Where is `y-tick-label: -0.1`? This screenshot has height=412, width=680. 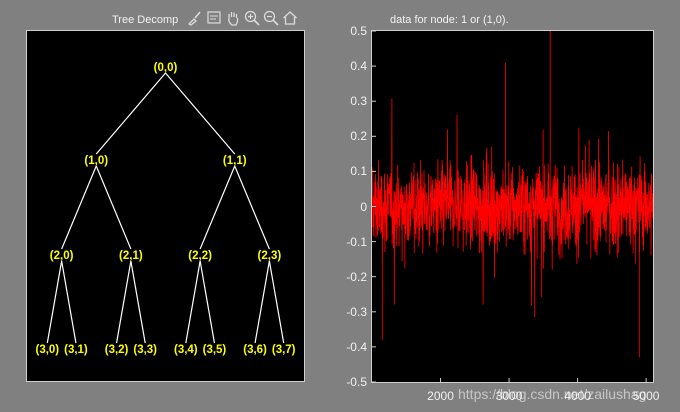
y-tick-label: -0.1 is located at coordinates (356, 241).